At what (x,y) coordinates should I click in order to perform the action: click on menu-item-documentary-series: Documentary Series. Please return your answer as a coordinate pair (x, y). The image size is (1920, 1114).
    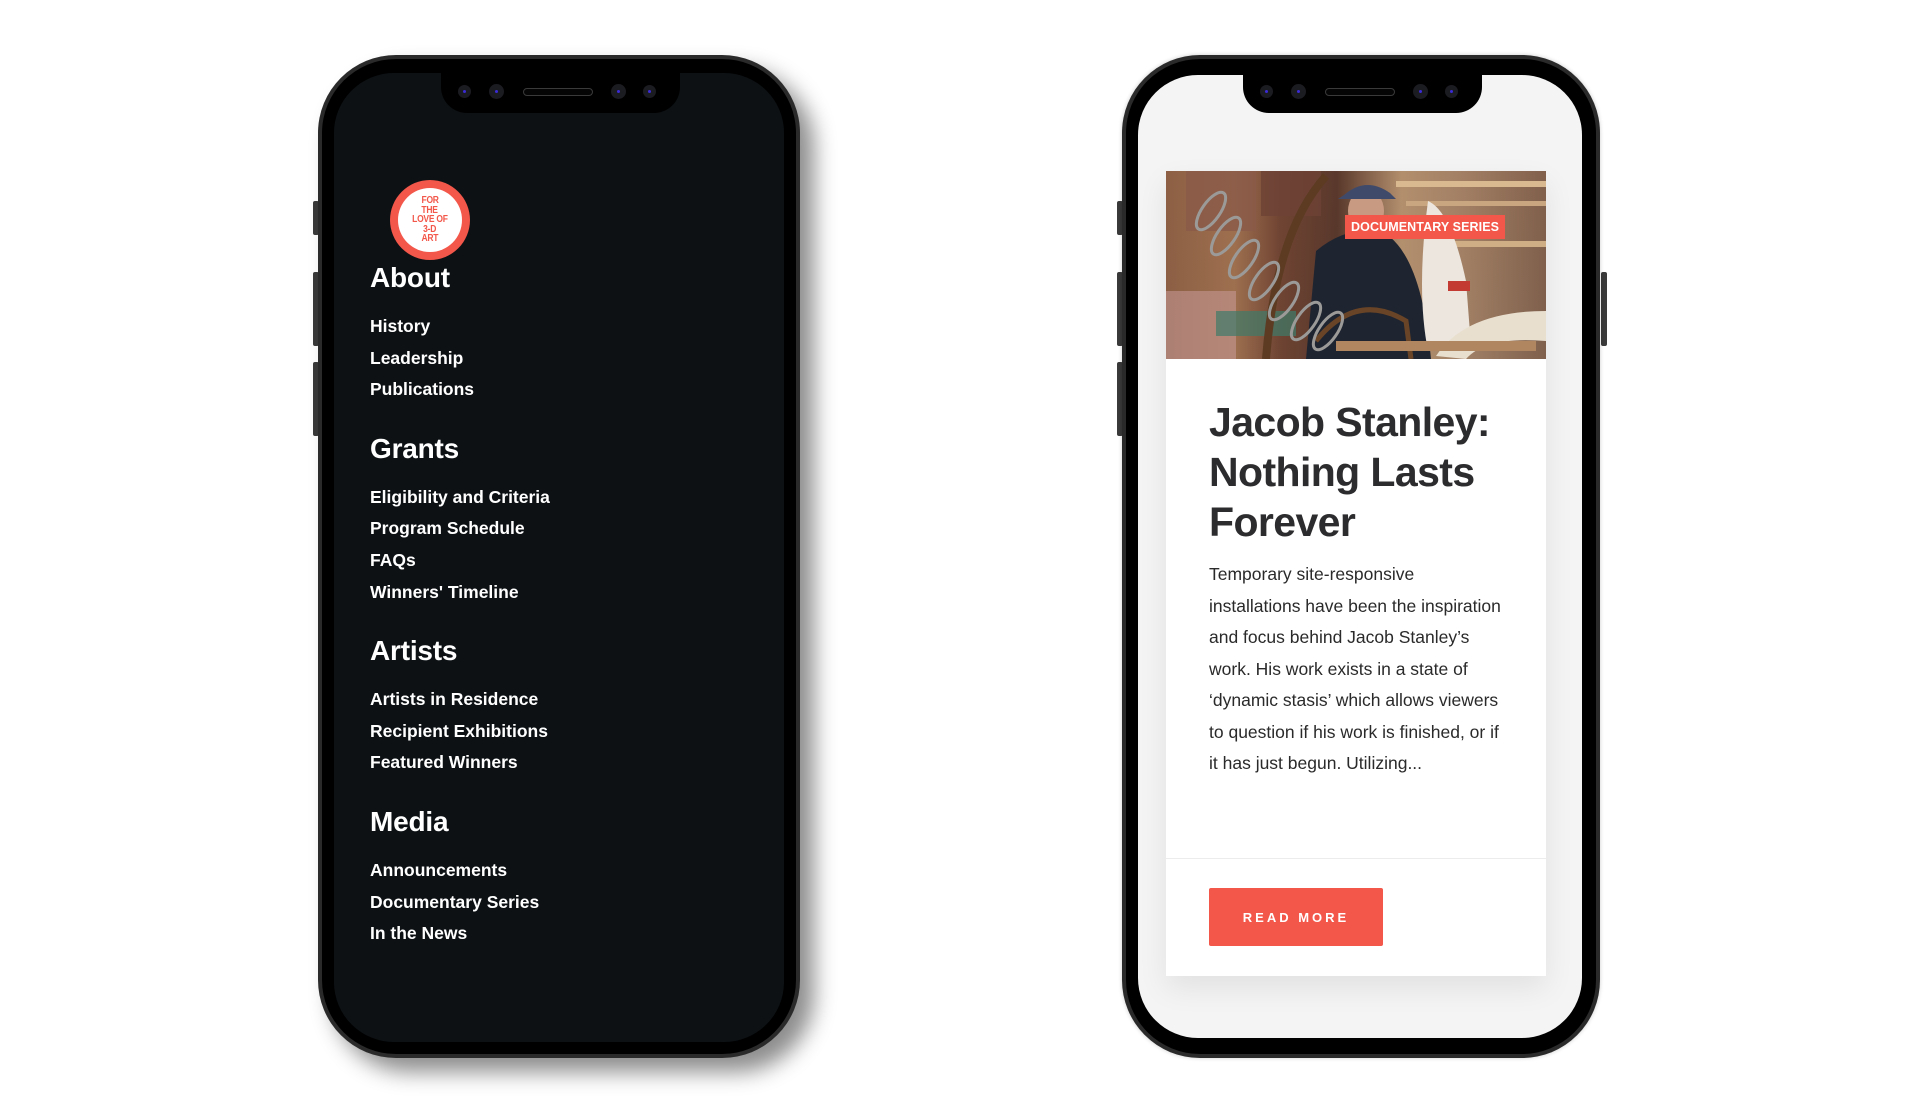
    Looking at the image, I should click on (460, 903).